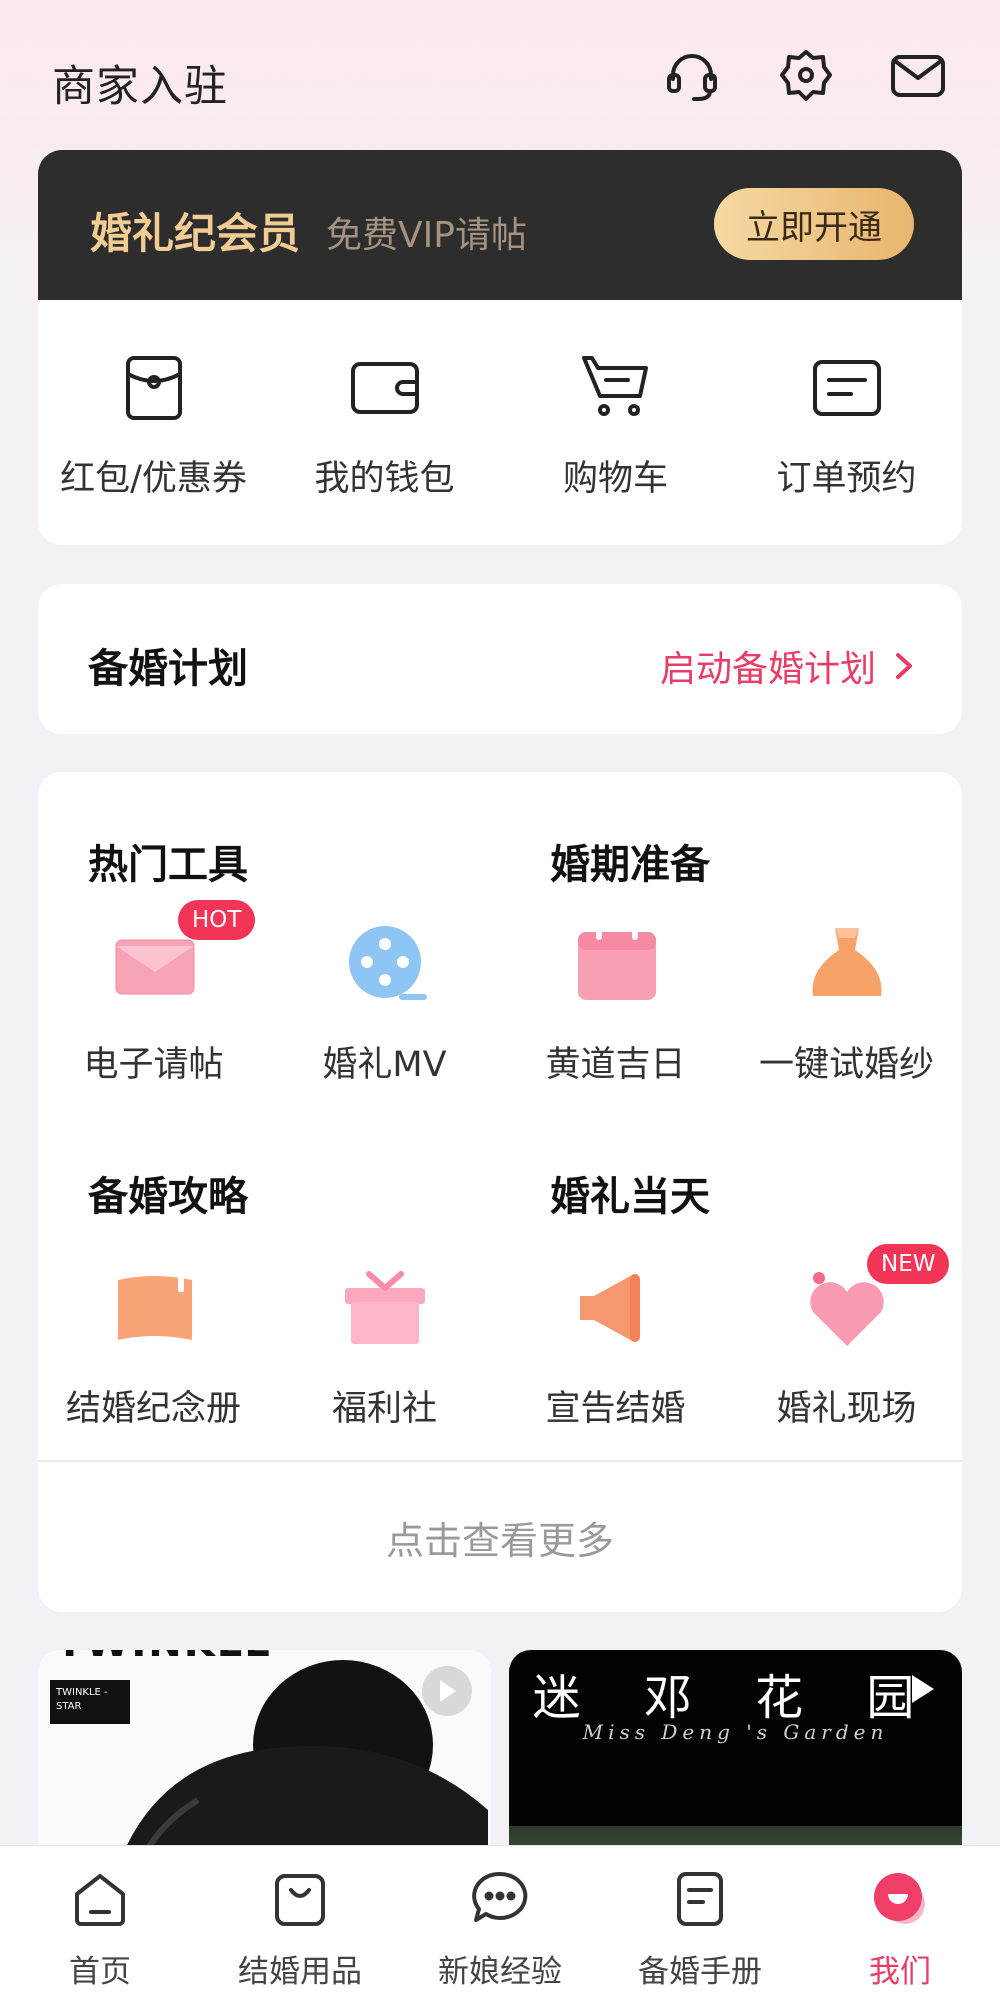 The image size is (1000, 2000). Describe the element at coordinates (630, 1197) in the screenshot. I see `section-title-wedding-day: 婚礼当天` at that location.